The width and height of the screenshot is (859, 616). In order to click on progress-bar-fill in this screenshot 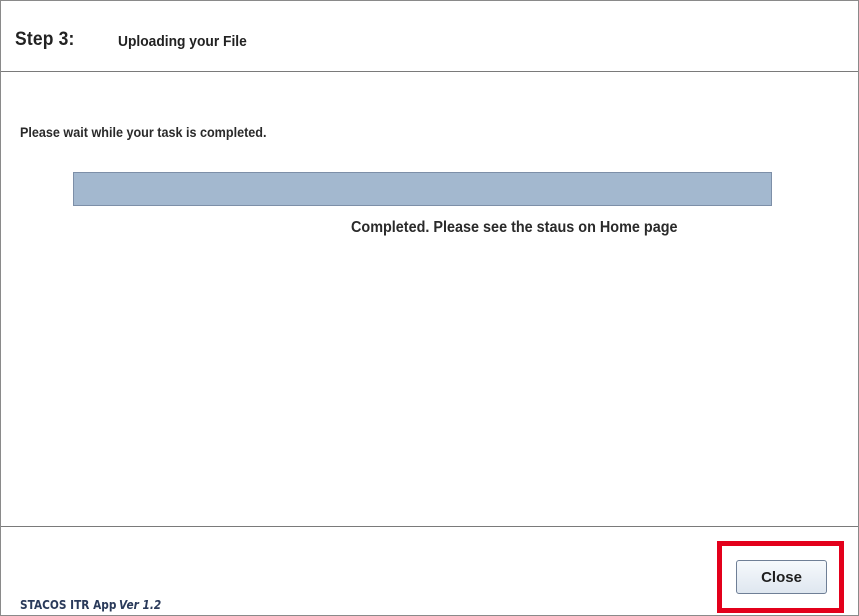, I will do `click(422, 189)`.